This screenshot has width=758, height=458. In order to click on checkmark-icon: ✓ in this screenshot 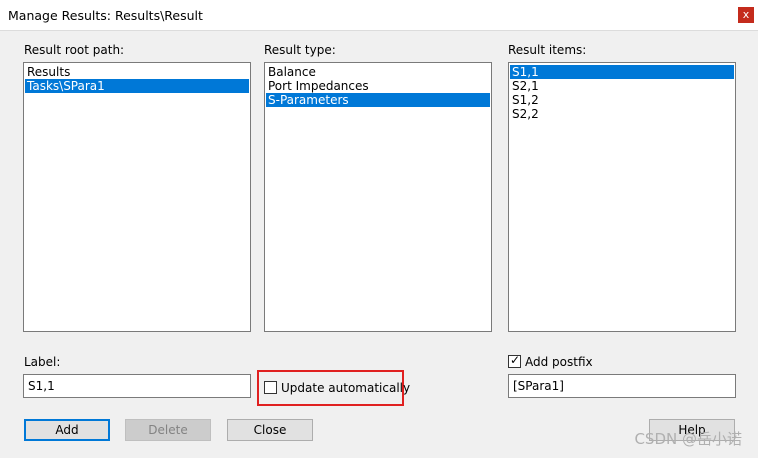, I will do `click(515, 360)`.